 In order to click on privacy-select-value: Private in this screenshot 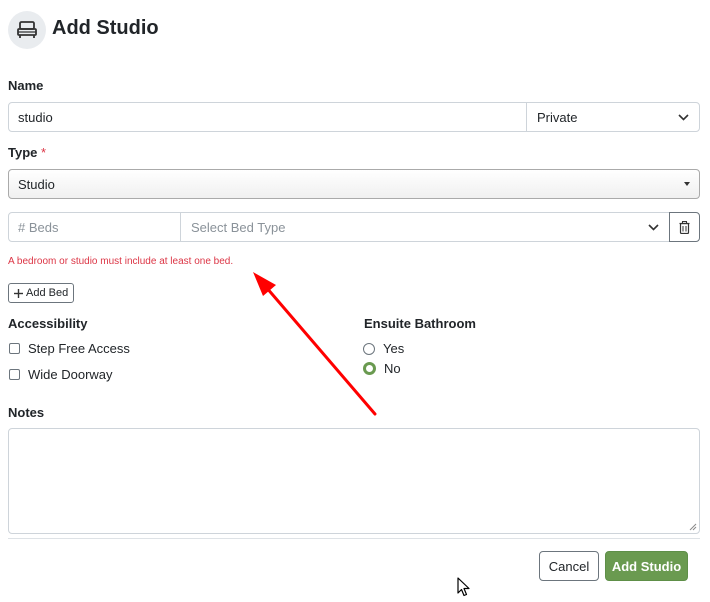, I will do `click(557, 117)`.